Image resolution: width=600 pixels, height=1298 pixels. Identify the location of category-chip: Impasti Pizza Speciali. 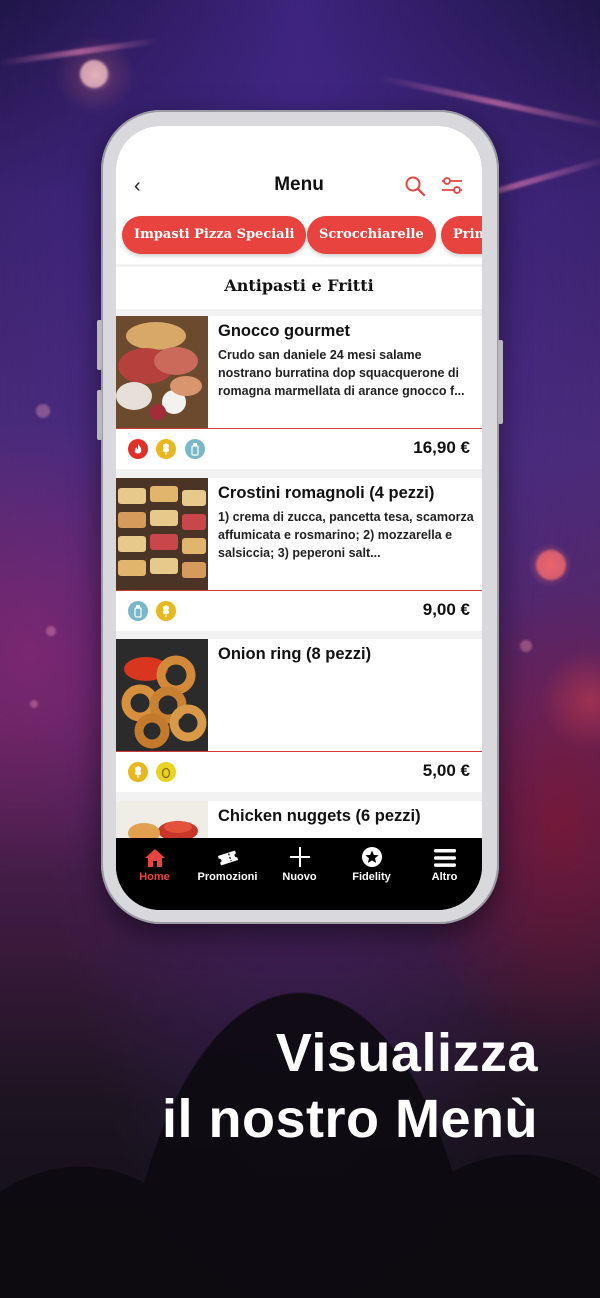
(214, 235).